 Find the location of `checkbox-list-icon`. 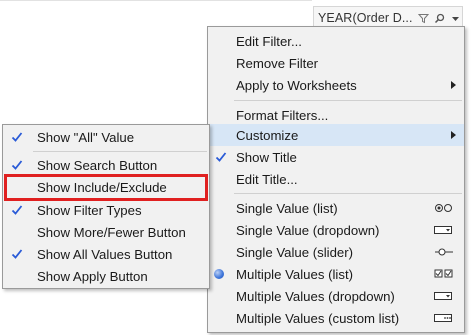

checkbox-list-icon is located at coordinates (444, 274).